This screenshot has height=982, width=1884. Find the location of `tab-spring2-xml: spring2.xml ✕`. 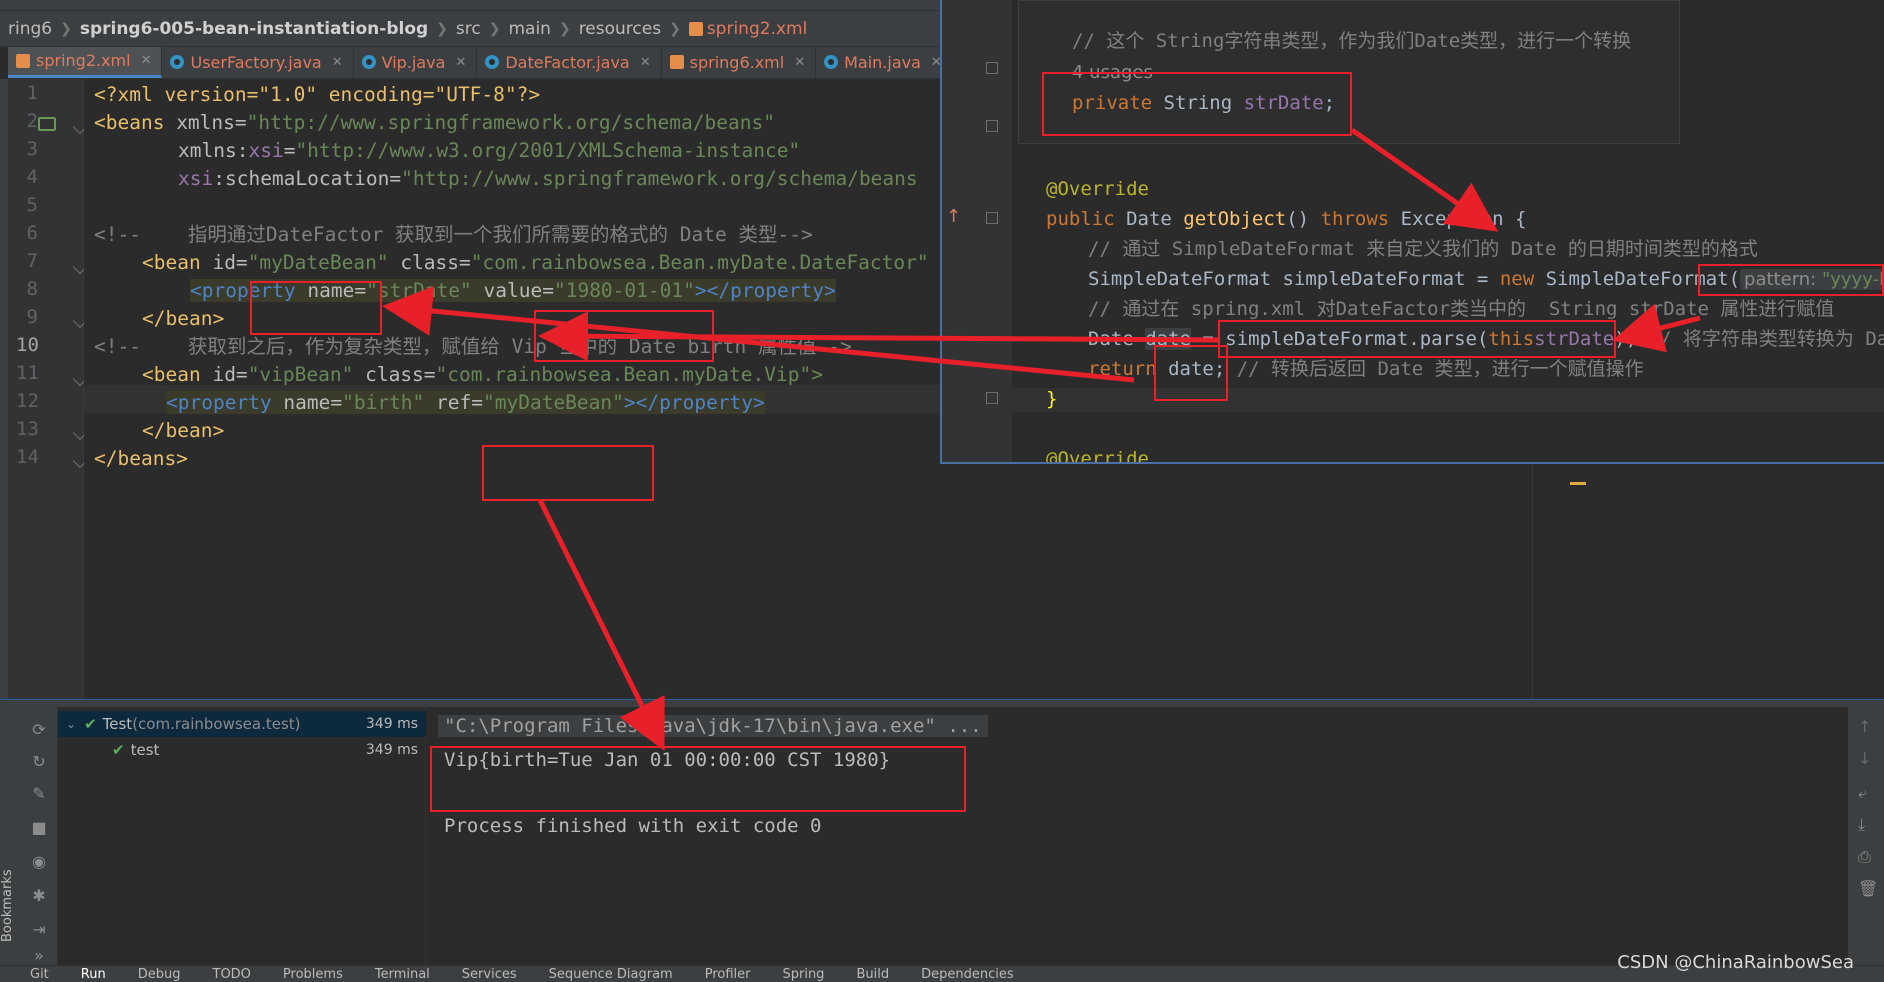

tab-spring2-xml: spring2.xml ✕ is located at coordinates (85, 62).